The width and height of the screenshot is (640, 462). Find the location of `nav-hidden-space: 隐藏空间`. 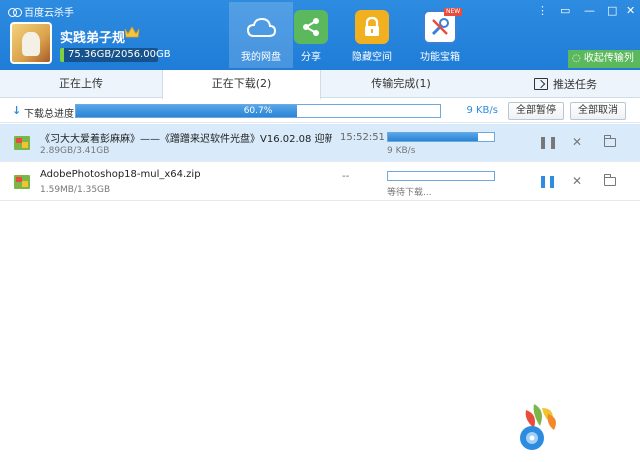

nav-hidden-space: 隐藏空间 is located at coordinates (372, 35).